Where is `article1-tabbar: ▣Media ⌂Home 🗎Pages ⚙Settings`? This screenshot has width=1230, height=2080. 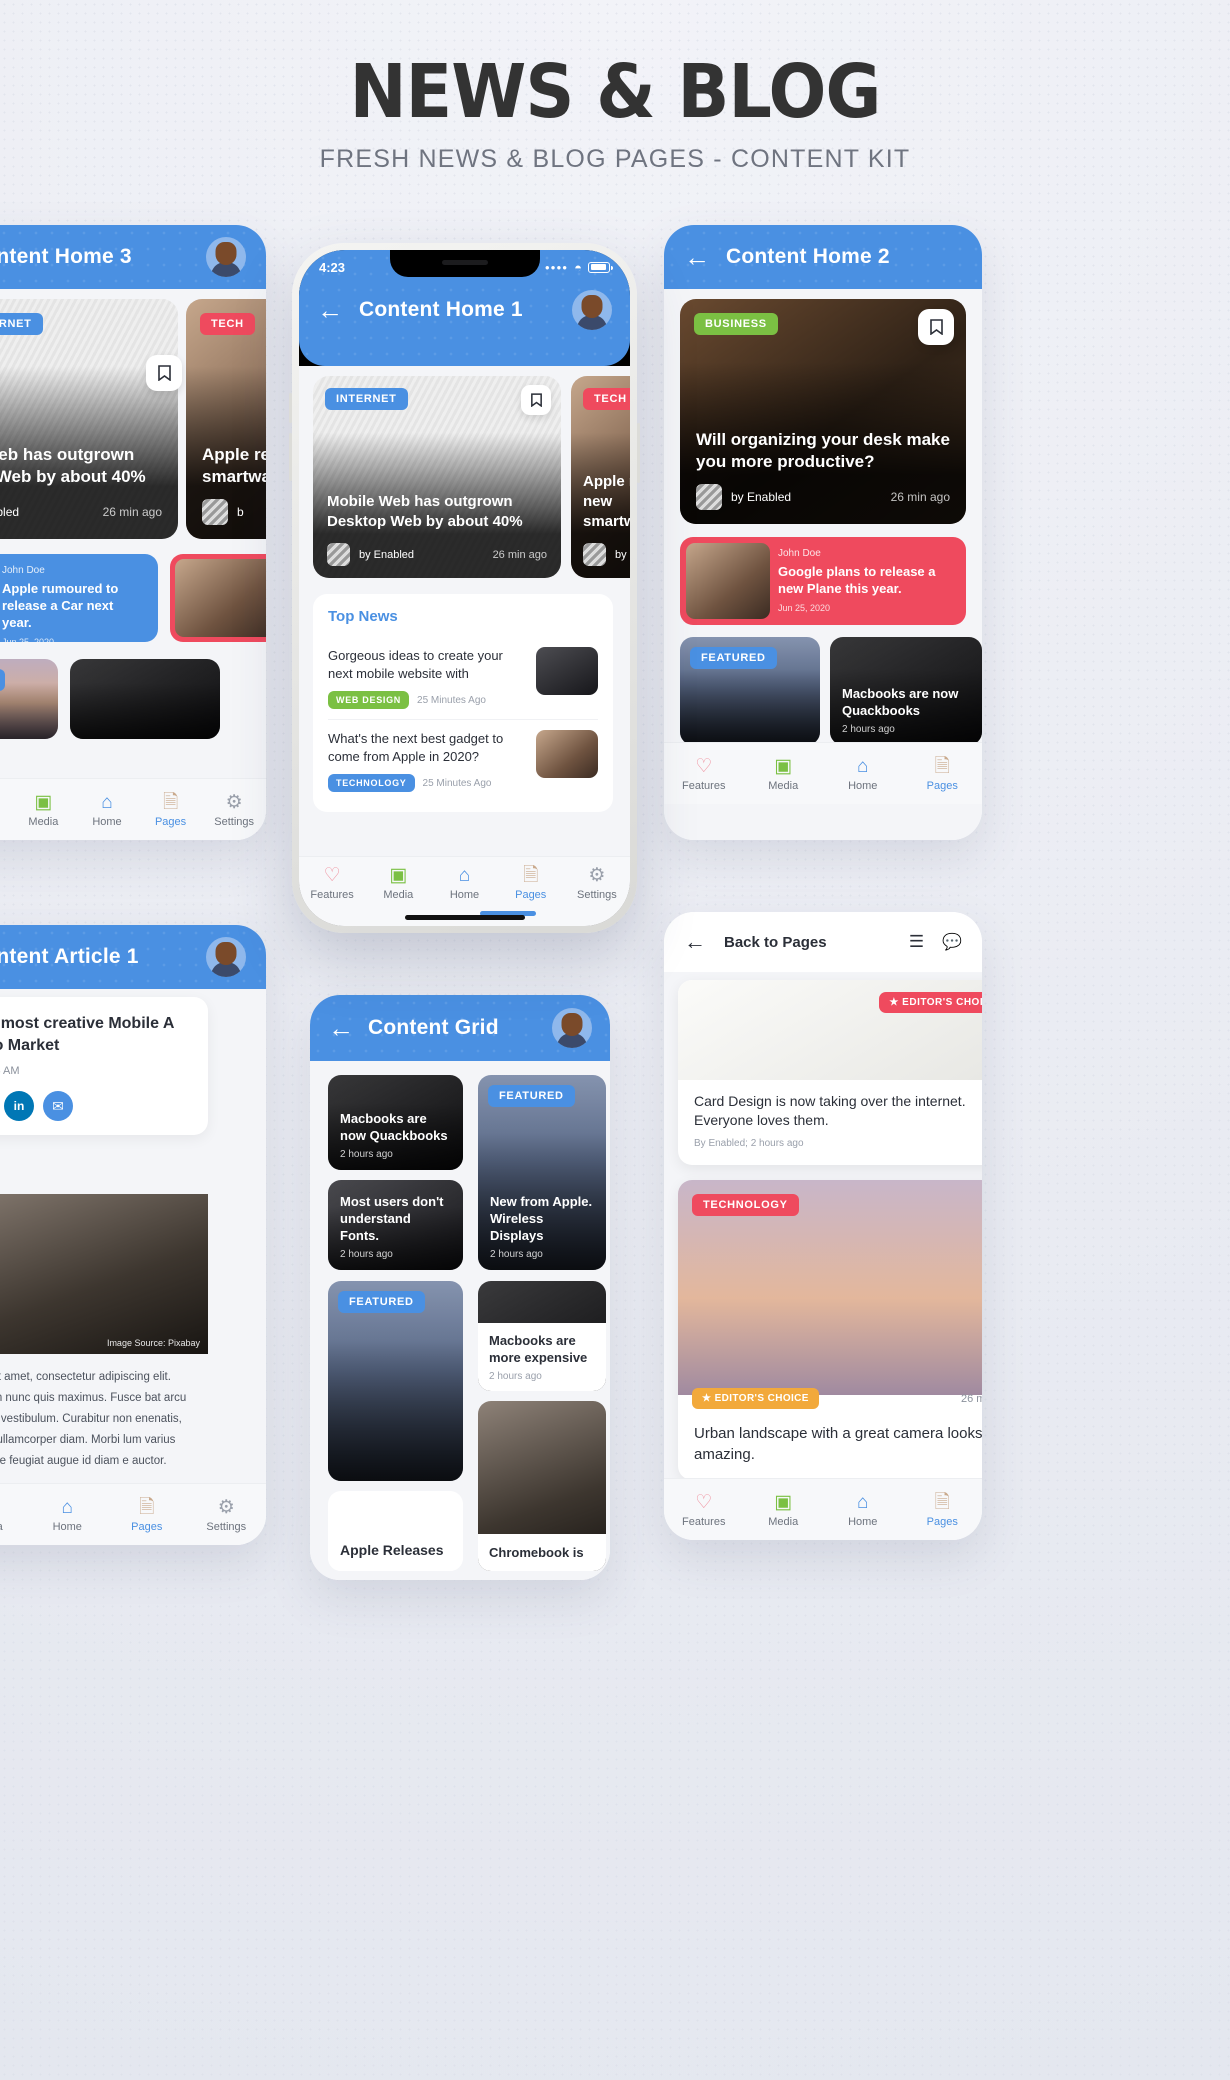
article1-tabbar: ▣Media ⌂Home 🗎Pages ⚙Settings is located at coordinates (133, 1514).